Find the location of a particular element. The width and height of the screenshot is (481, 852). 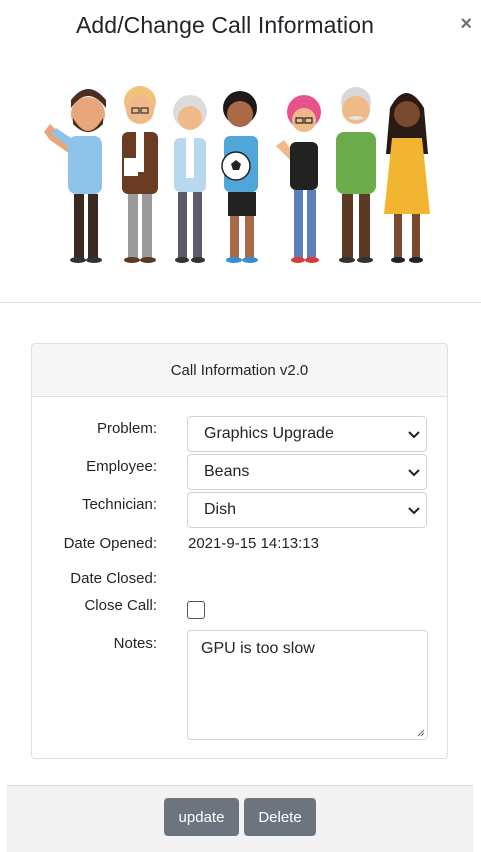

modal-footer: update Delete is located at coordinates (240, 818).